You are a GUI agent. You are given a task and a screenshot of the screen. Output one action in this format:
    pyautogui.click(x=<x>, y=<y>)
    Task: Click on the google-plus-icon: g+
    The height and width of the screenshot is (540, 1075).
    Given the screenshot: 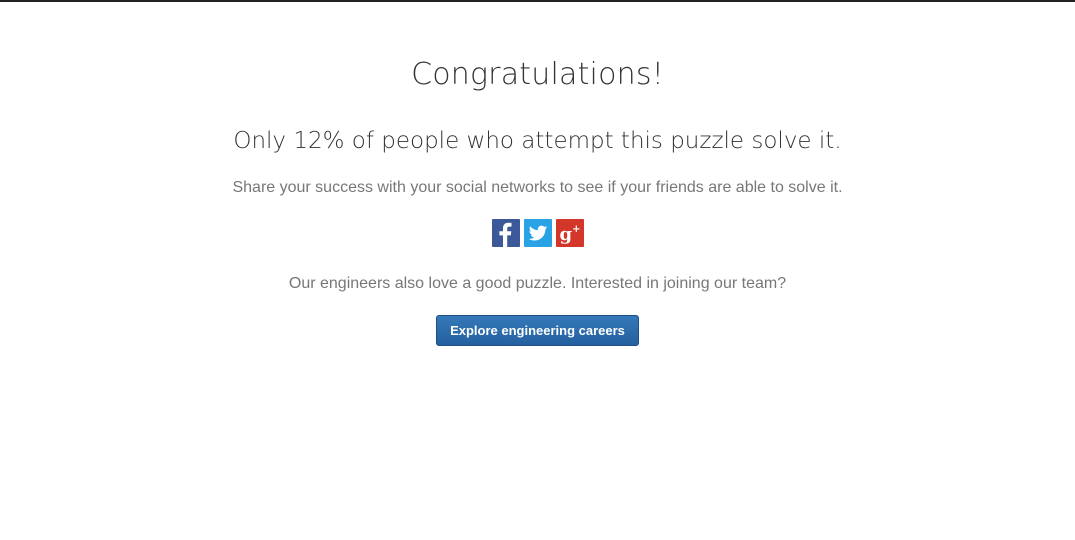 What is the action you would take?
    pyautogui.click(x=570, y=234)
    